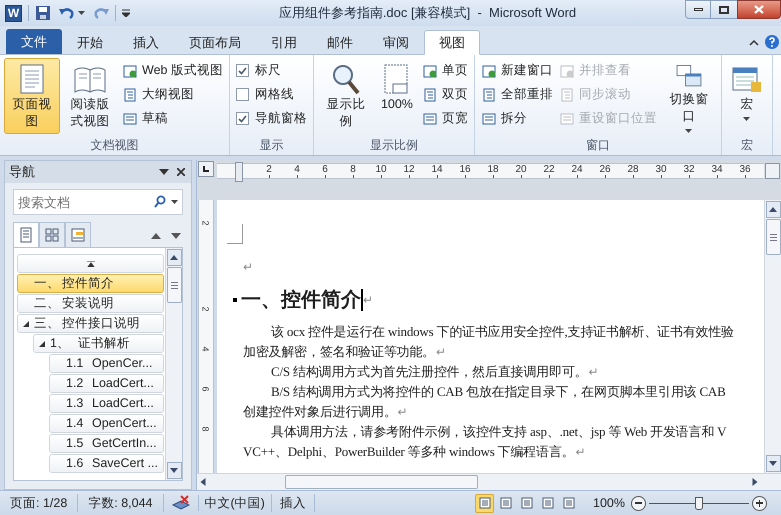  What do you see at coordinates (215, 42) in the screenshot?
I see `ribbon-tab: 页面布局` at bounding box center [215, 42].